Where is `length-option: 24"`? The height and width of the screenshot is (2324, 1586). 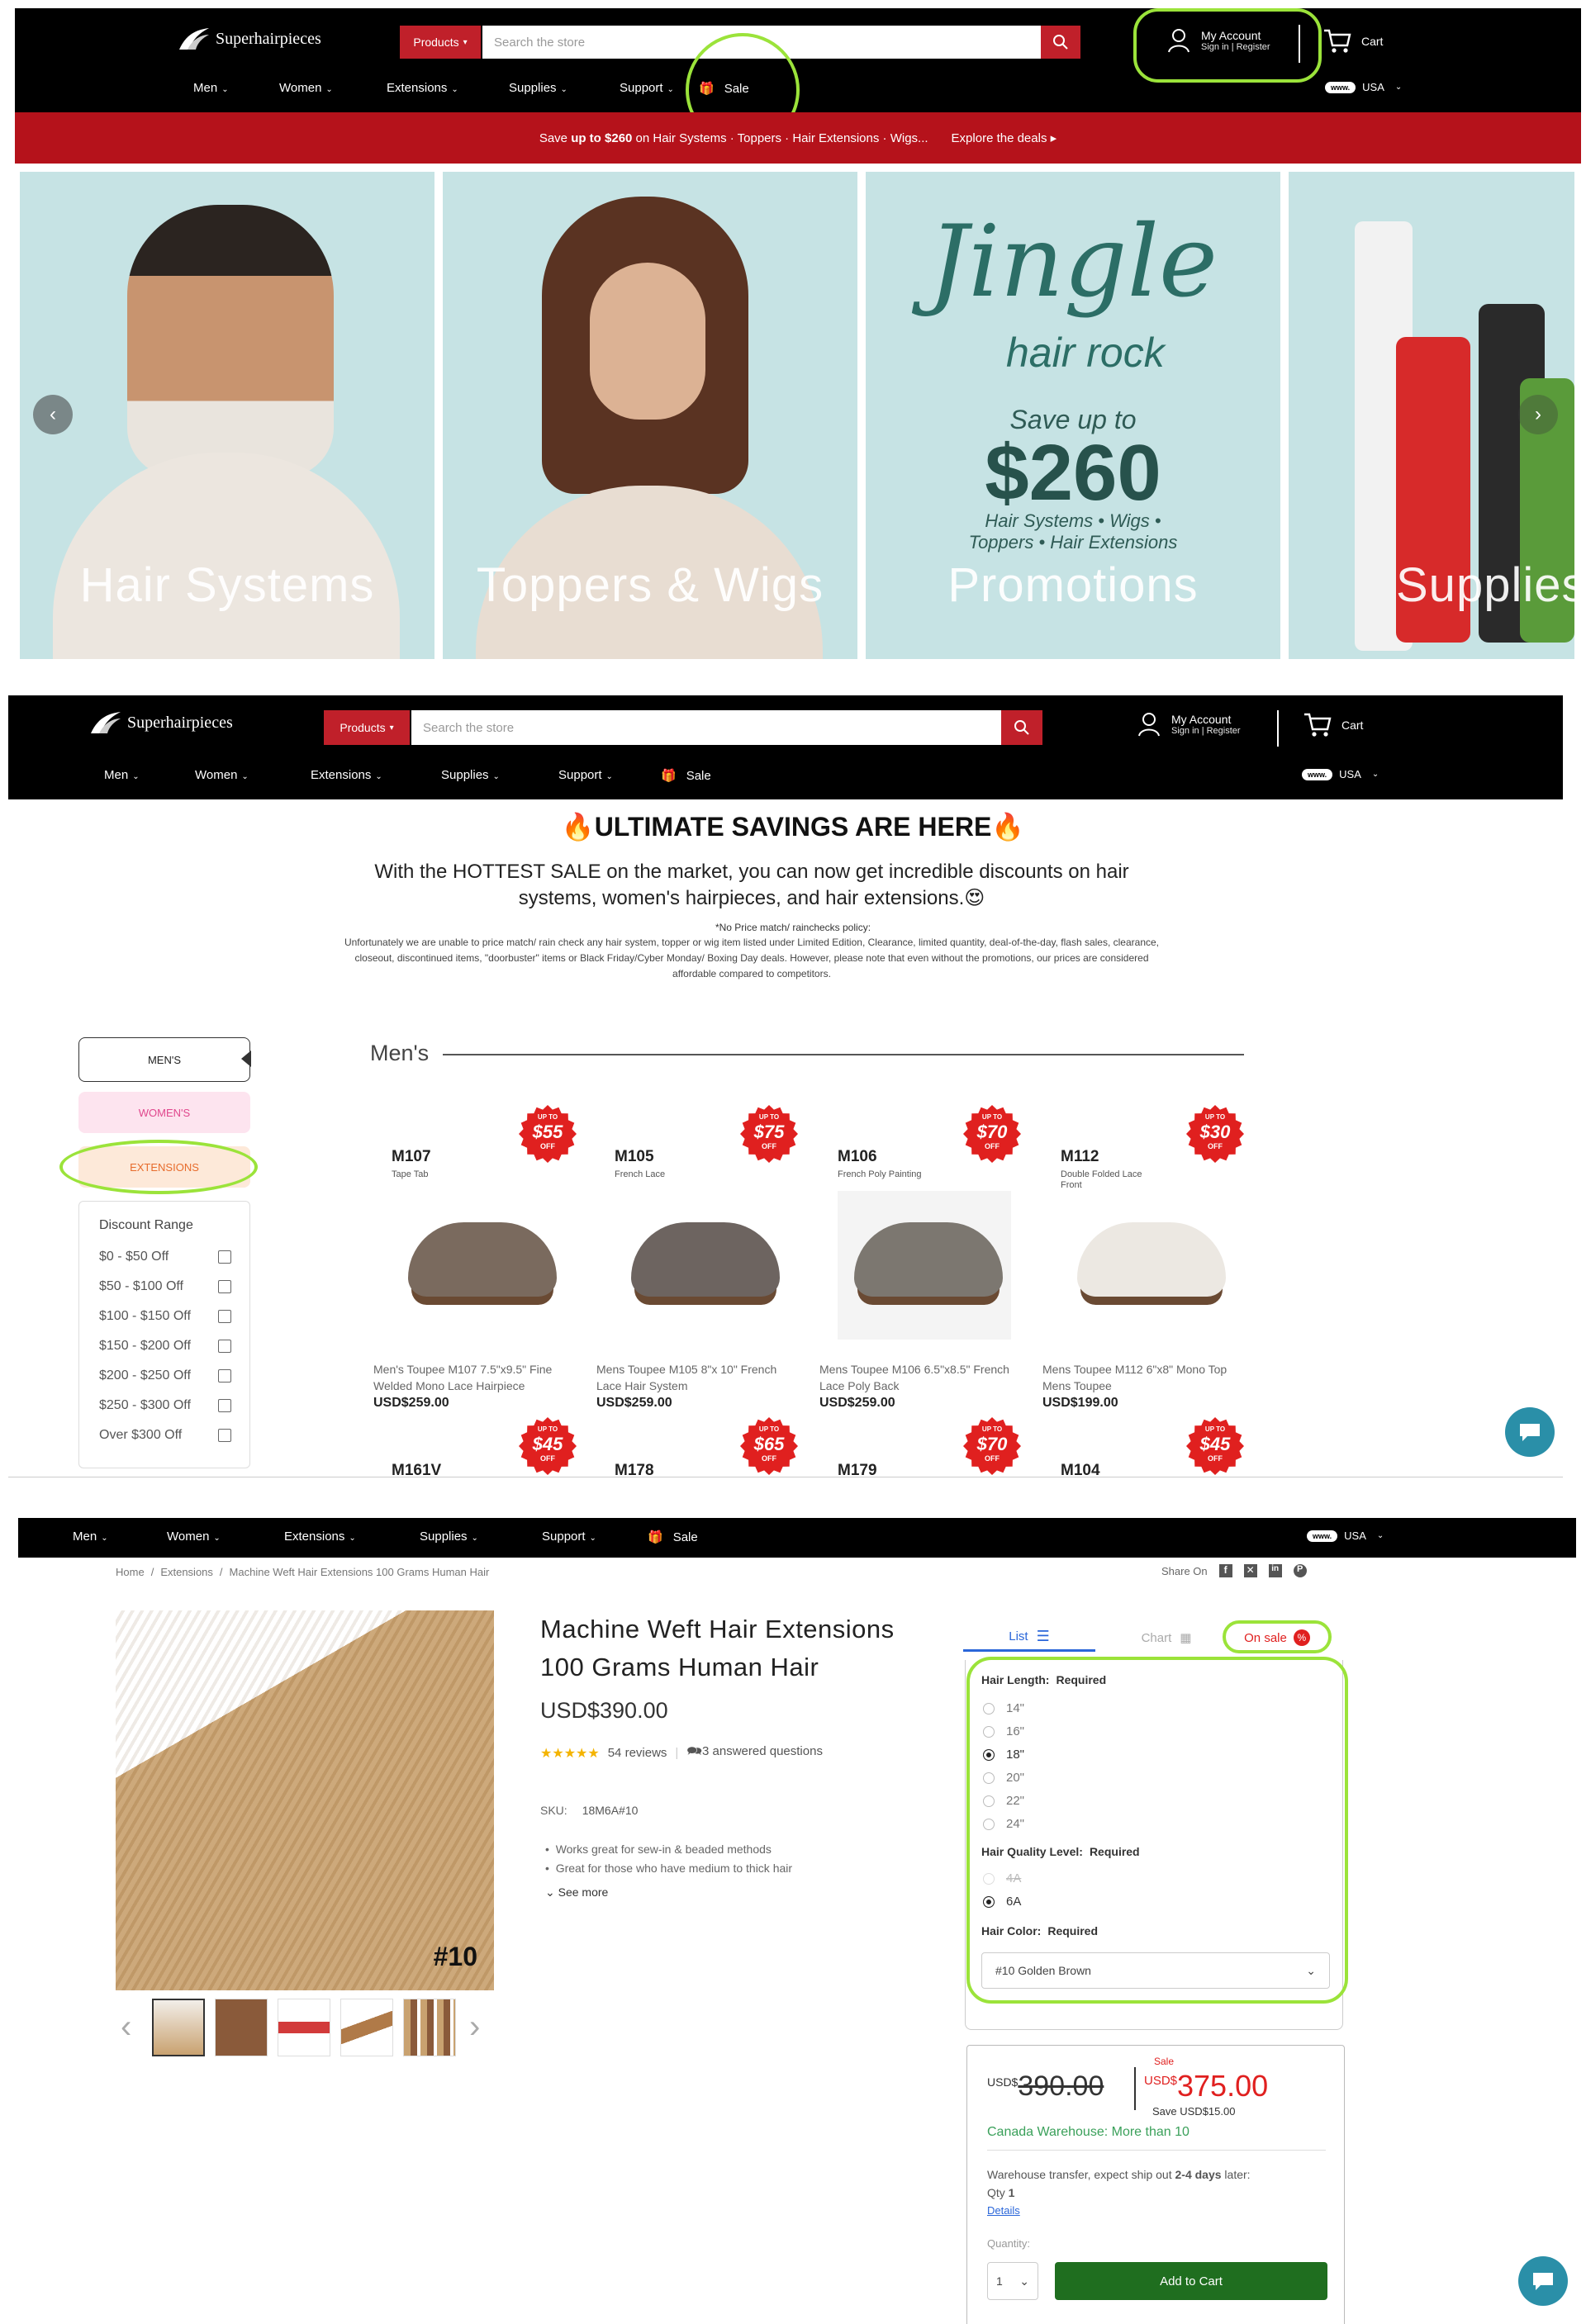 length-option: 24" is located at coordinates (1003, 1824).